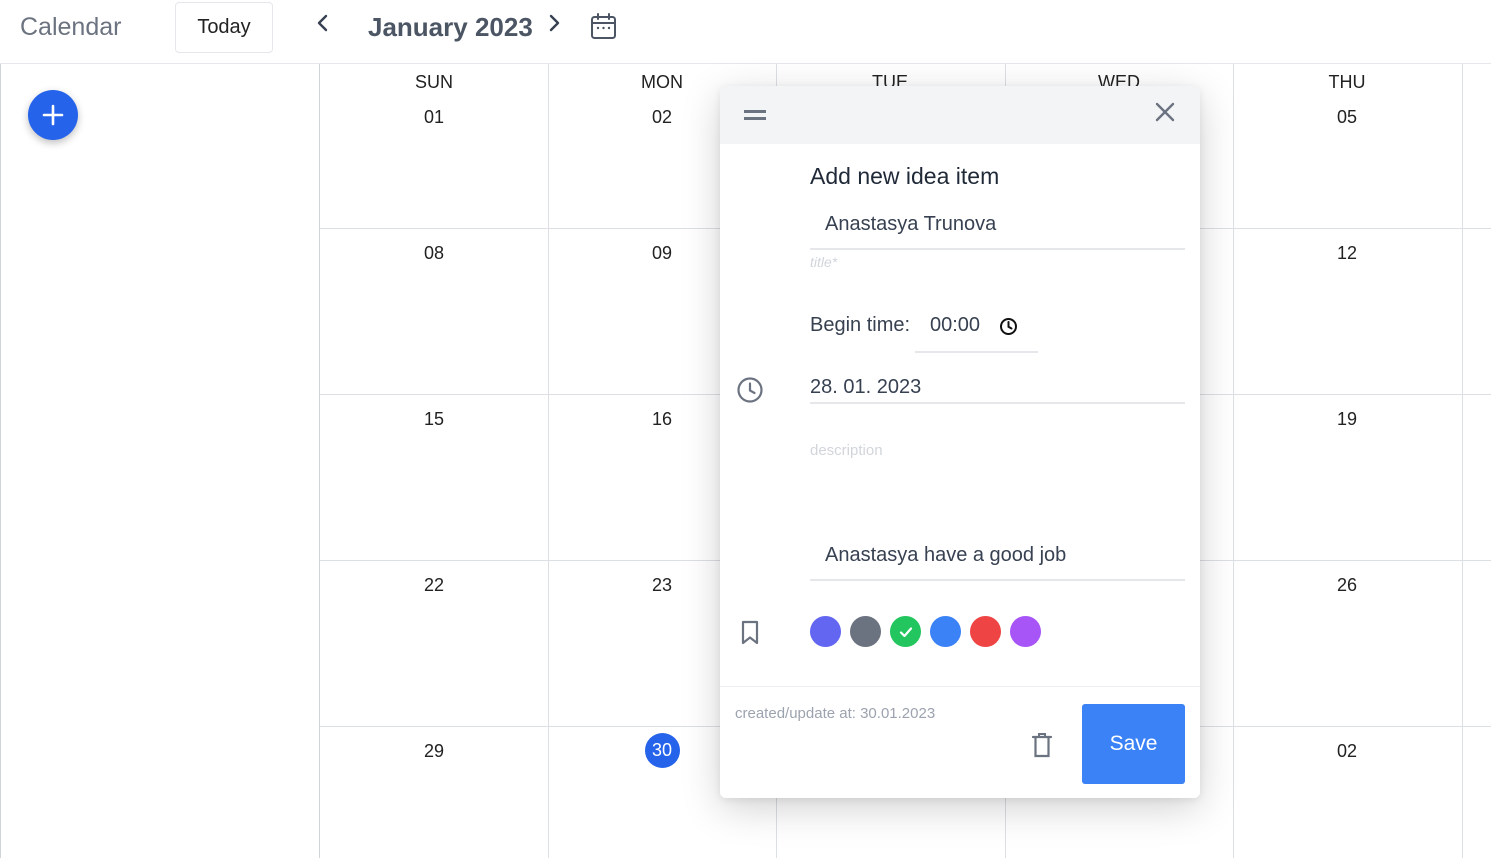  I want to click on add-event-button, so click(53, 115).